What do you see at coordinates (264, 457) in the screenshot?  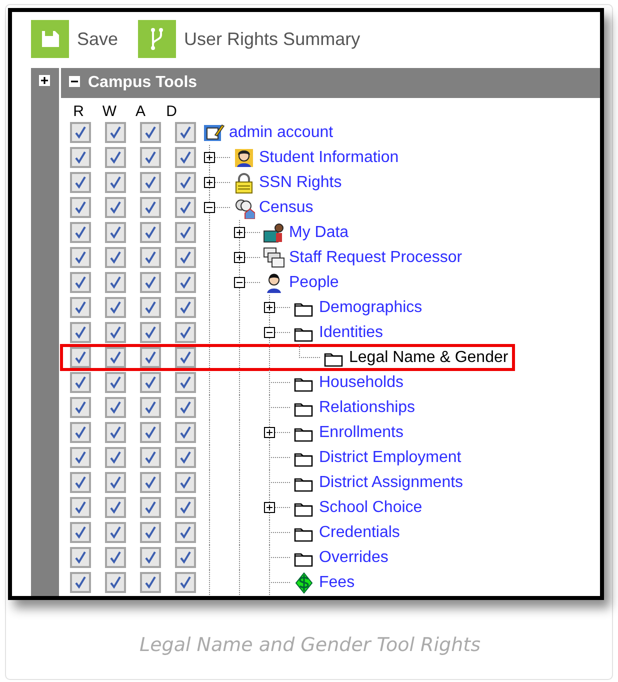 I see `tree-row: District Employment` at bounding box center [264, 457].